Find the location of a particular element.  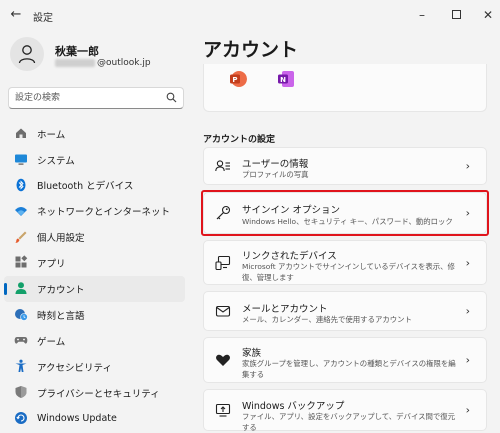

search-box is located at coordinates (96, 98).